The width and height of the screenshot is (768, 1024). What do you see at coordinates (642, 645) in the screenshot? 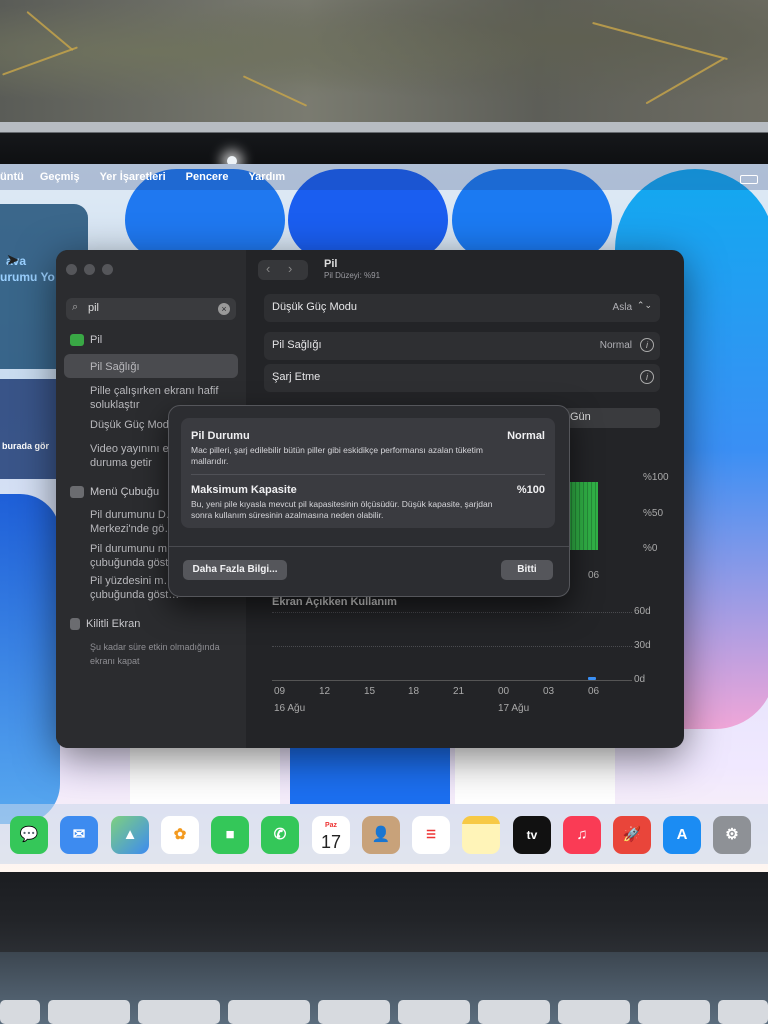
I see `usage-y-tick: 30d` at bounding box center [642, 645].